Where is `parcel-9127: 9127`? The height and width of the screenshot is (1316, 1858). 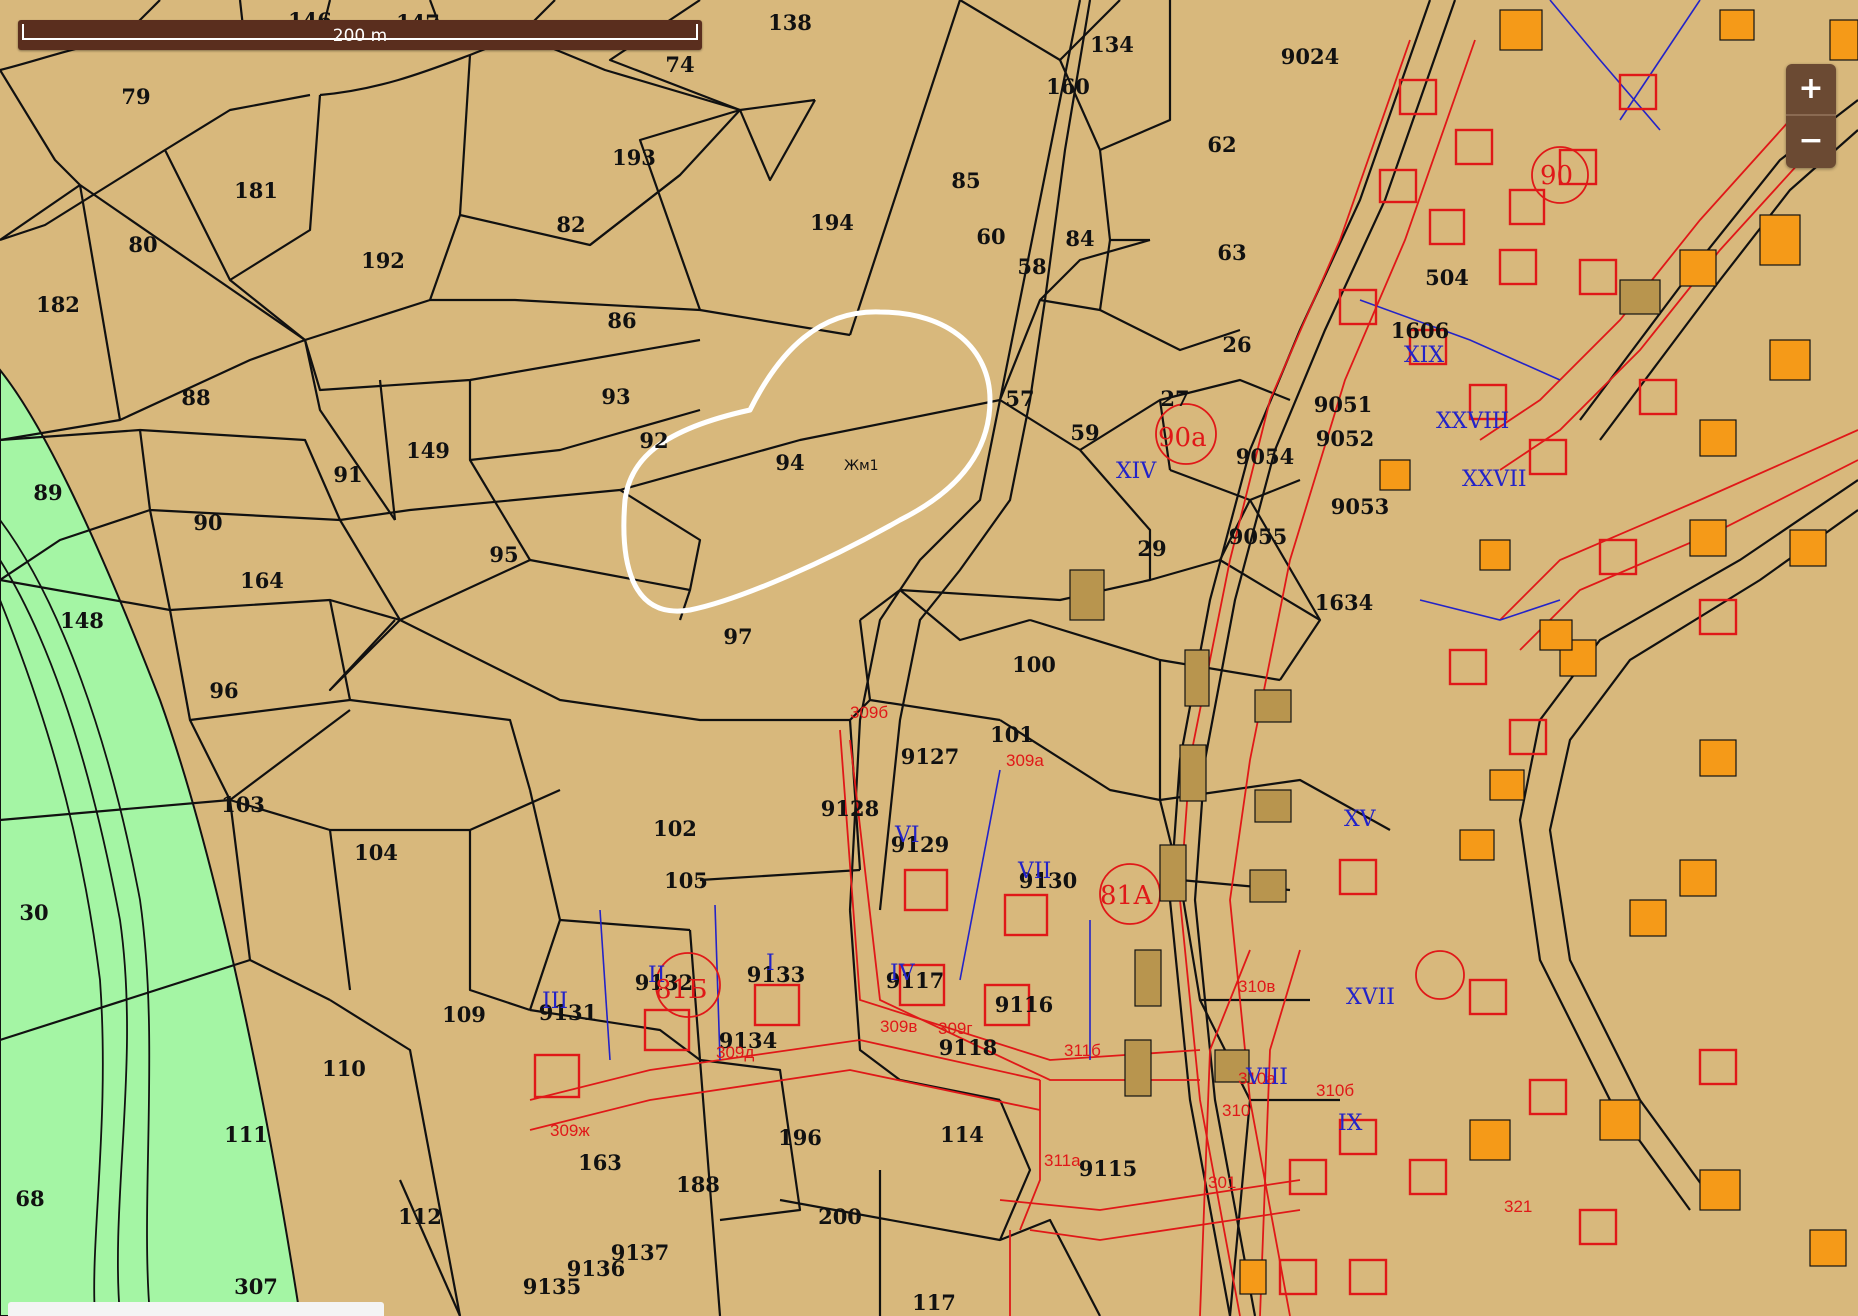
parcel-9127: 9127 is located at coordinates (930, 756).